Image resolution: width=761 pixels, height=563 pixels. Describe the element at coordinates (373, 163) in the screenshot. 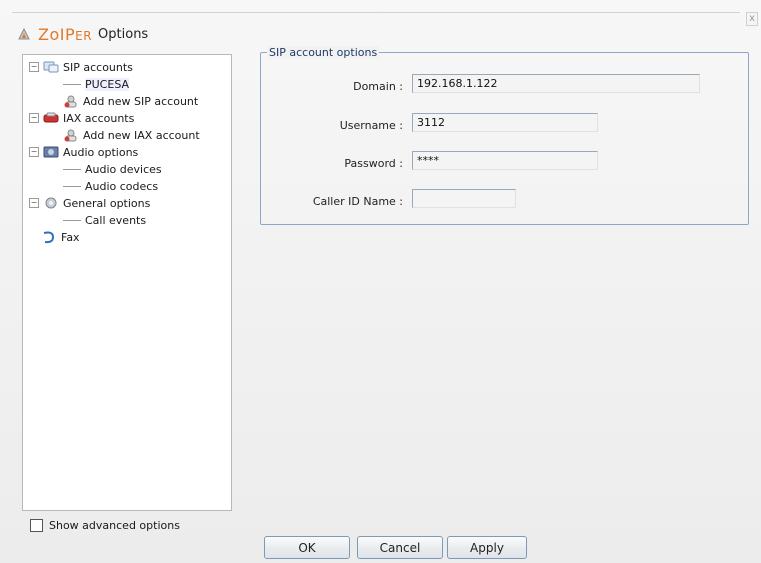

I see `password-label: Password :` at that location.